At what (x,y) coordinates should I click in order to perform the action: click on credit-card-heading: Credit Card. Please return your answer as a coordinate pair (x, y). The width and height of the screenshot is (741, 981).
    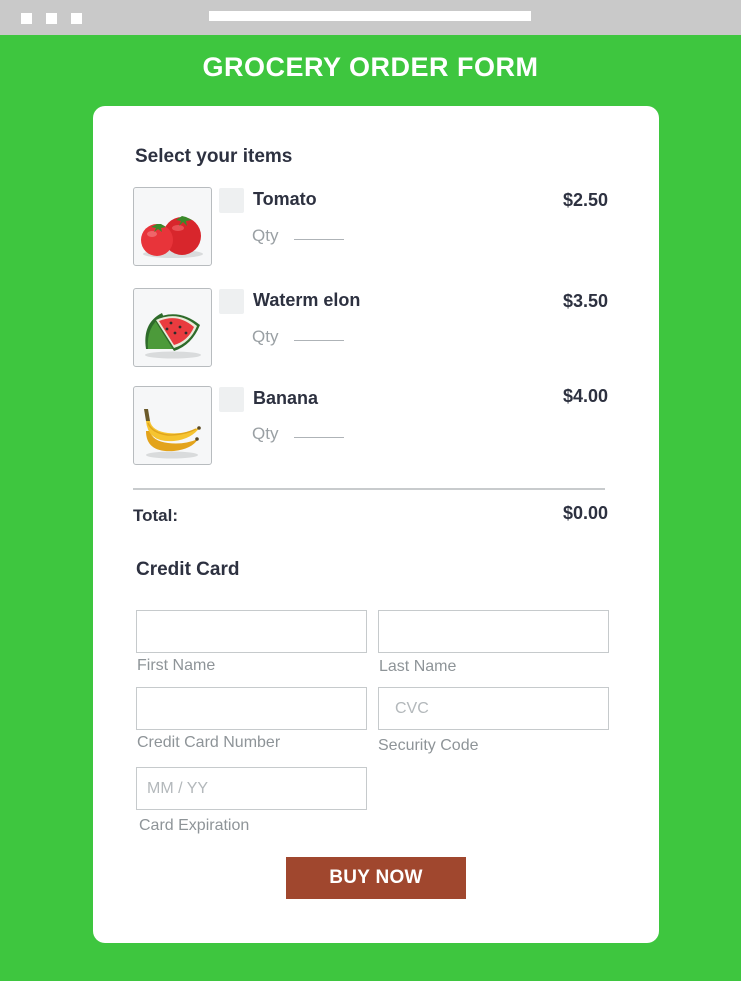
    Looking at the image, I should click on (188, 569).